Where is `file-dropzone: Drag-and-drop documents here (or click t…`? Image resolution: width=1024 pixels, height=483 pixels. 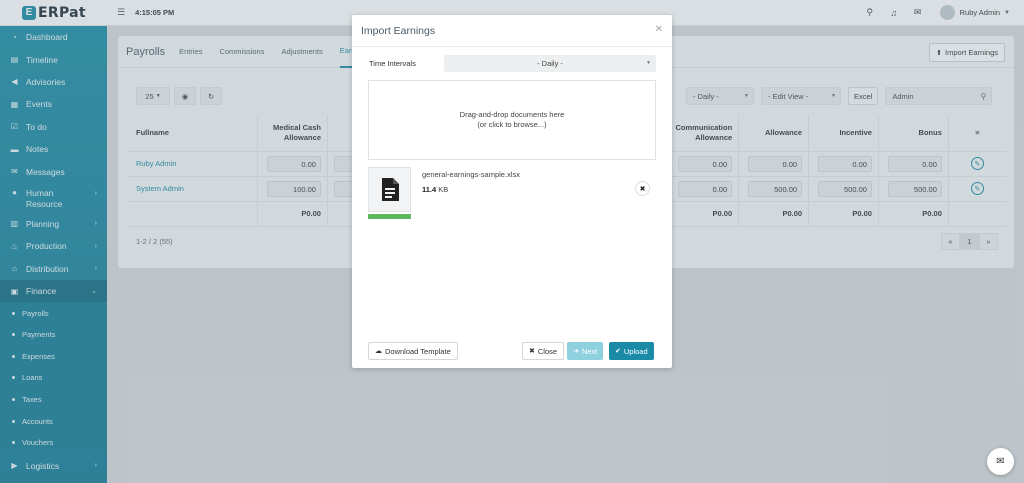 file-dropzone: Drag-and-drop documents here (or click t… is located at coordinates (512, 120).